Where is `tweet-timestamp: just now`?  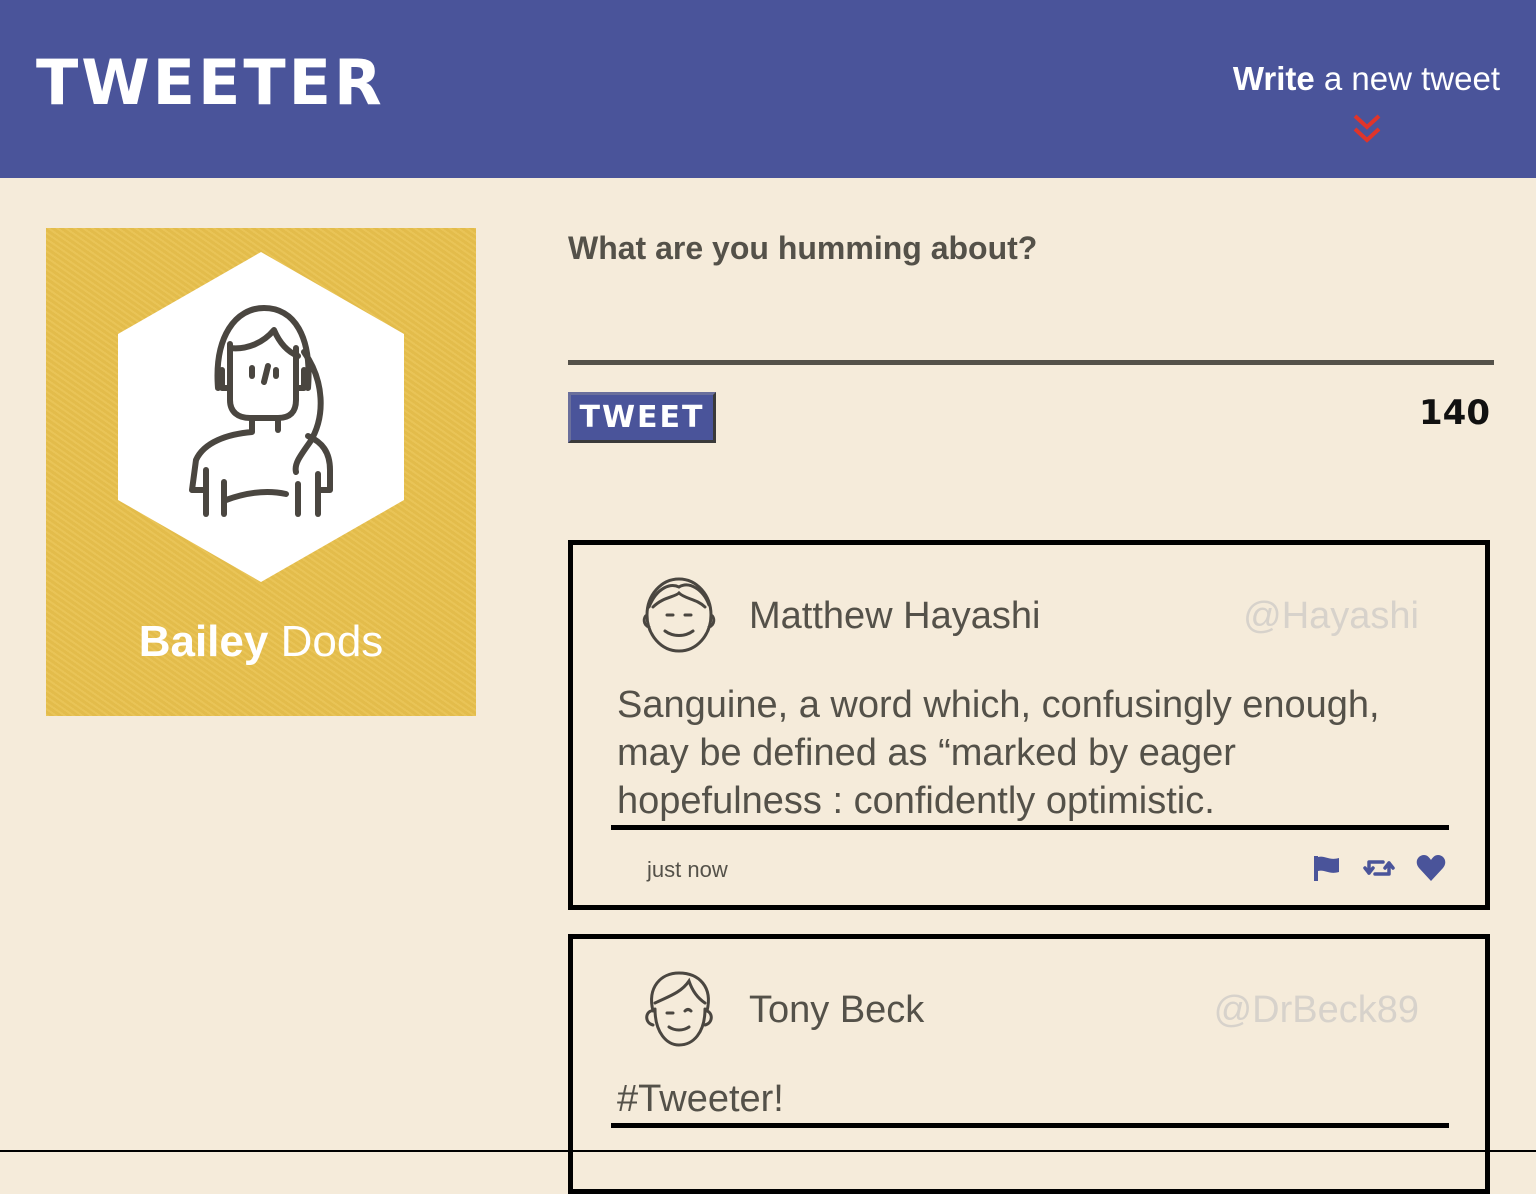
tweet-timestamp: just now is located at coordinates (687, 869).